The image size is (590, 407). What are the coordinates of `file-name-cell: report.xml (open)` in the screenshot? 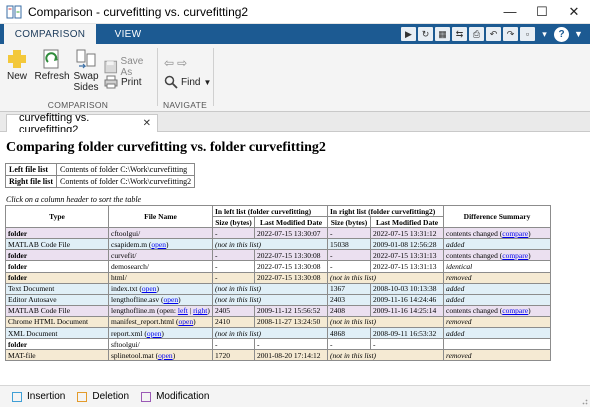 It's located at (160, 333).